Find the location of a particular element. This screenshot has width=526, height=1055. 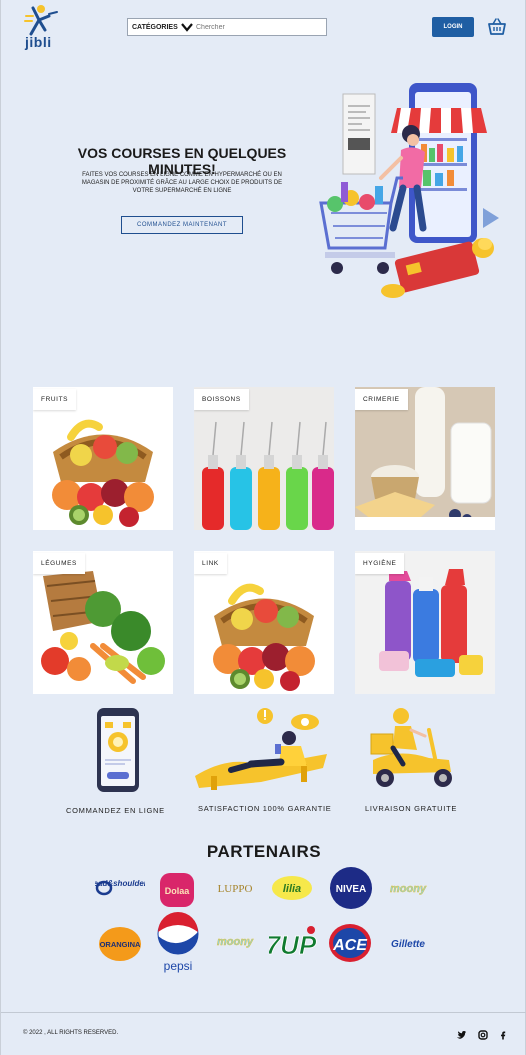

header: jibli CATÉGORIES LOGIN is located at coordinates (263, 30).